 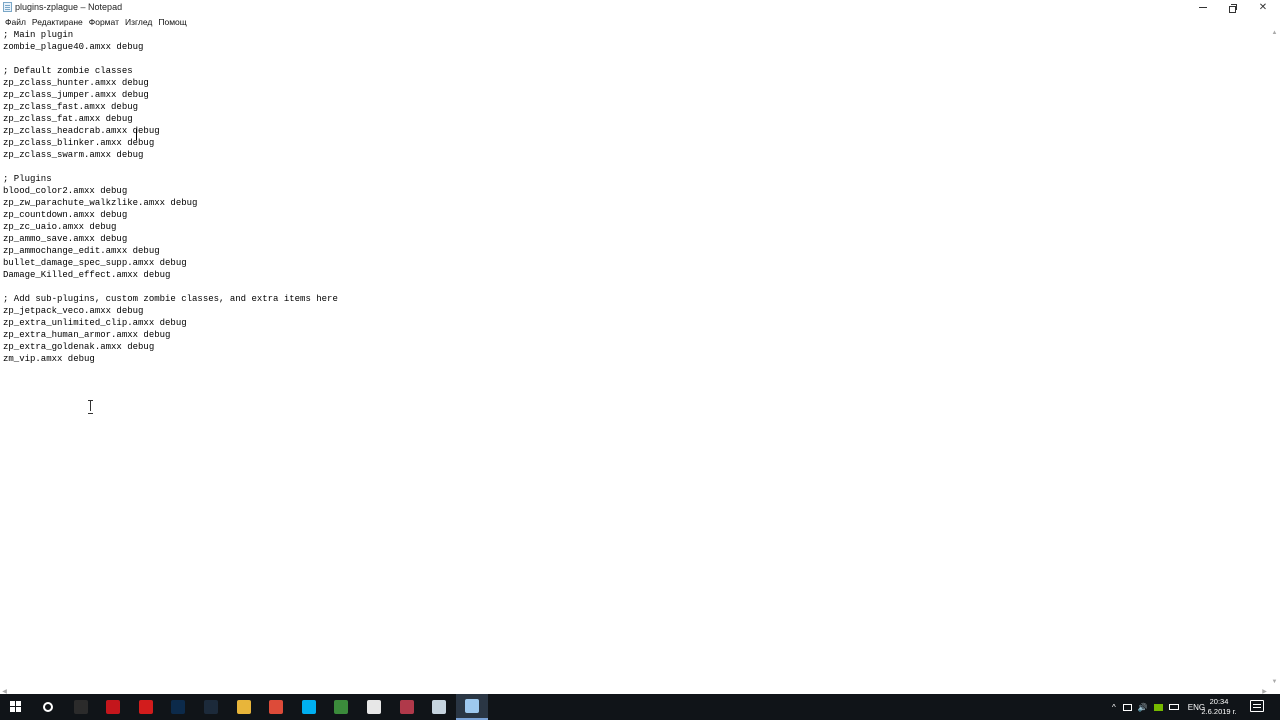 What do you see at coordinates (170, 227) in the screenshot?
I see `editor-line: zp_zc_uaio.amxx debug` at bounding box center [170, 227].